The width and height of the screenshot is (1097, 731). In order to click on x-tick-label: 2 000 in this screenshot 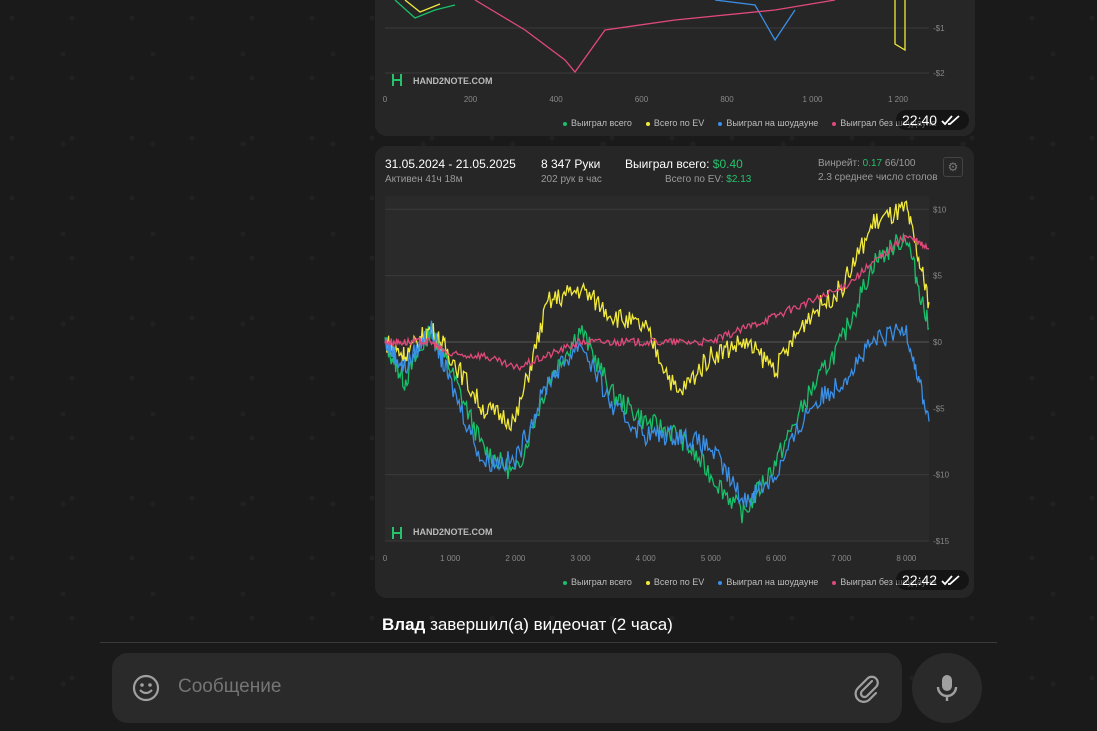, I will do `click(515, 558)`.